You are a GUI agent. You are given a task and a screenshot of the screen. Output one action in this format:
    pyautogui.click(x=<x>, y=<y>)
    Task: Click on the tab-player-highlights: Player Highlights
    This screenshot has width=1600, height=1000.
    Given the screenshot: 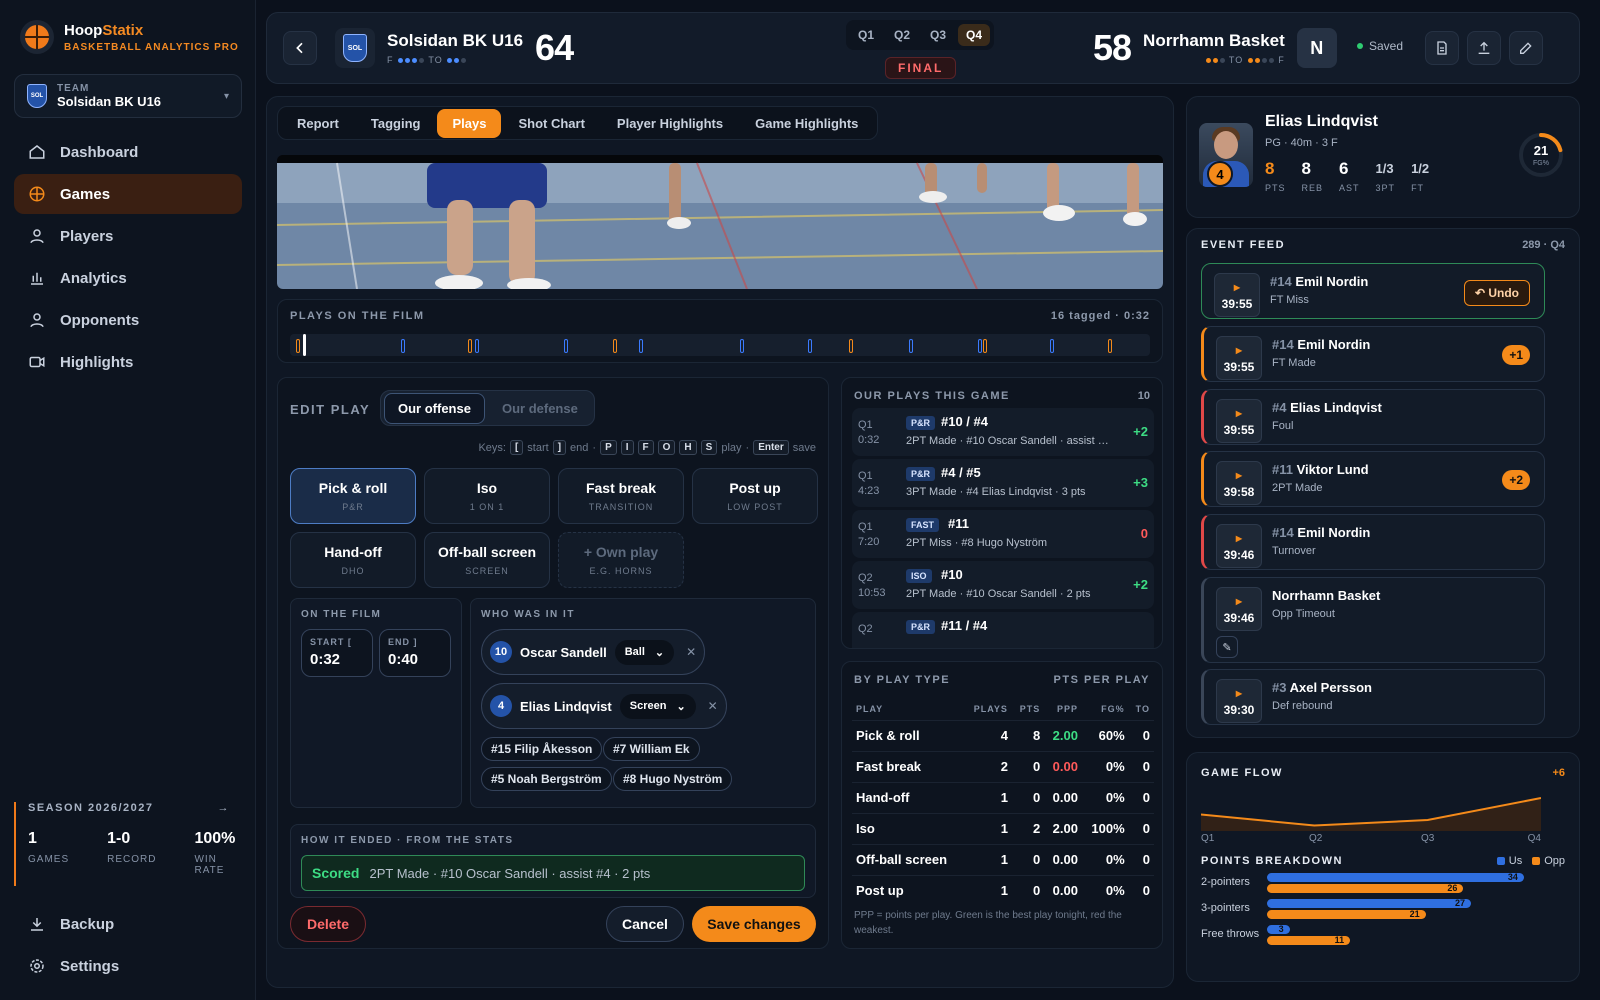 What is the action you would take?
    pyautogui.click(x=670, y=123)
    